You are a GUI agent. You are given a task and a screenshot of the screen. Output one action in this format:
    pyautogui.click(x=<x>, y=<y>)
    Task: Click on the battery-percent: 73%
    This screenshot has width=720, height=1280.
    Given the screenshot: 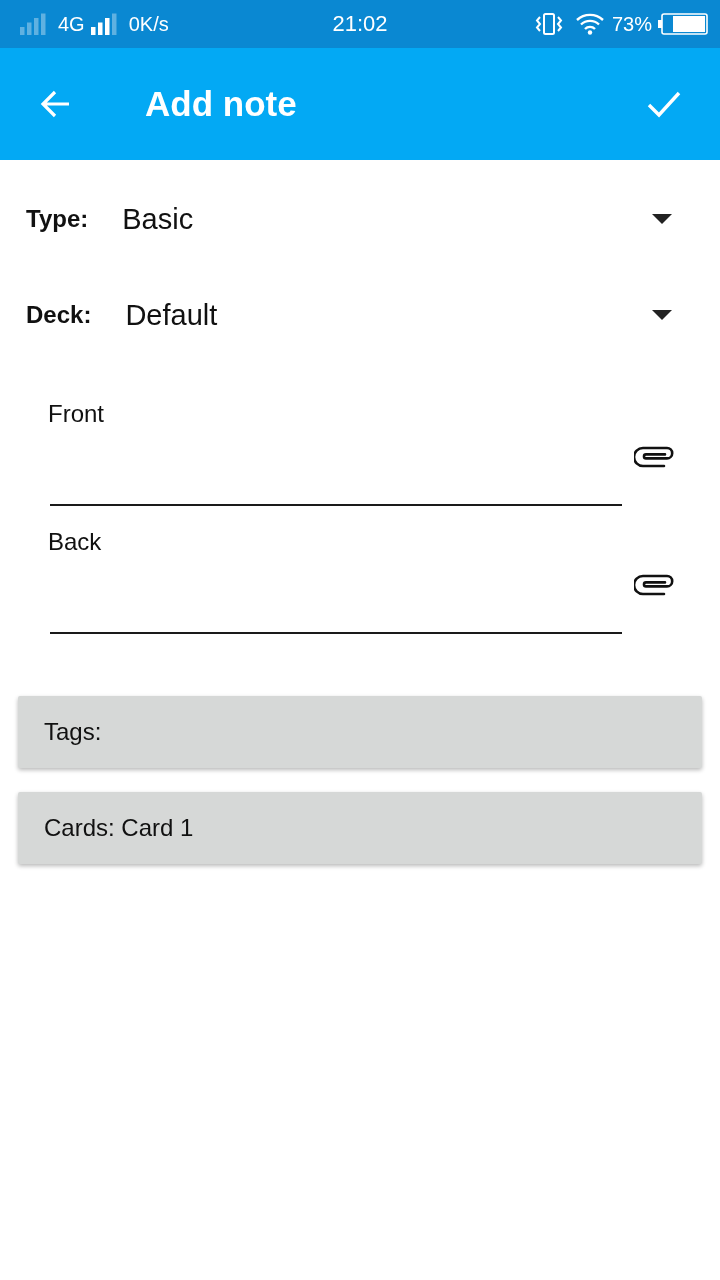 What is the action you would take?
    pyautogui.click(x=631, y=24)
    